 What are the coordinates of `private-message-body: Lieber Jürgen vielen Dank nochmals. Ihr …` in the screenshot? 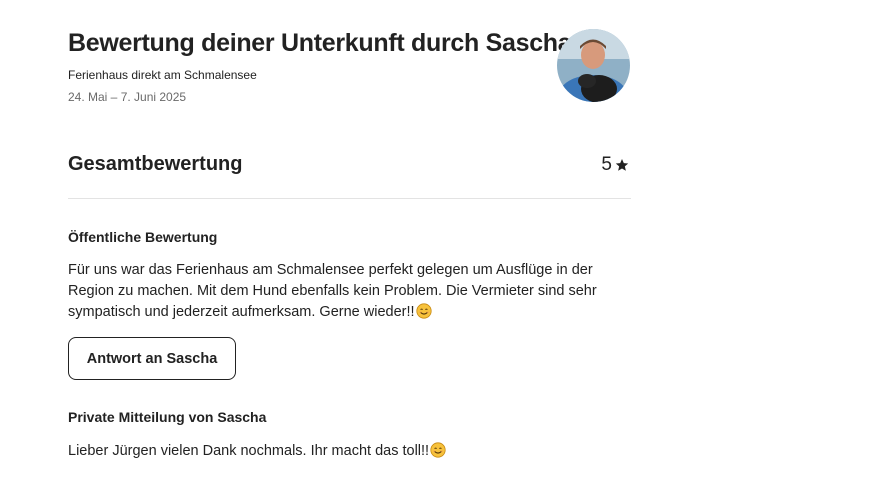 It's located at (348, 451).